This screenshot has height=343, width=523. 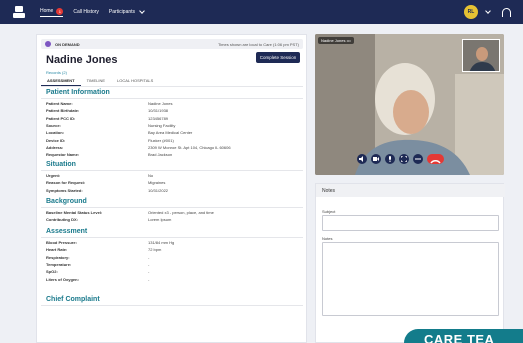 What do you see at coordinates (48, 44) in the screenshot?
I see `on-demand-icon` at bounding box center [48, 44].